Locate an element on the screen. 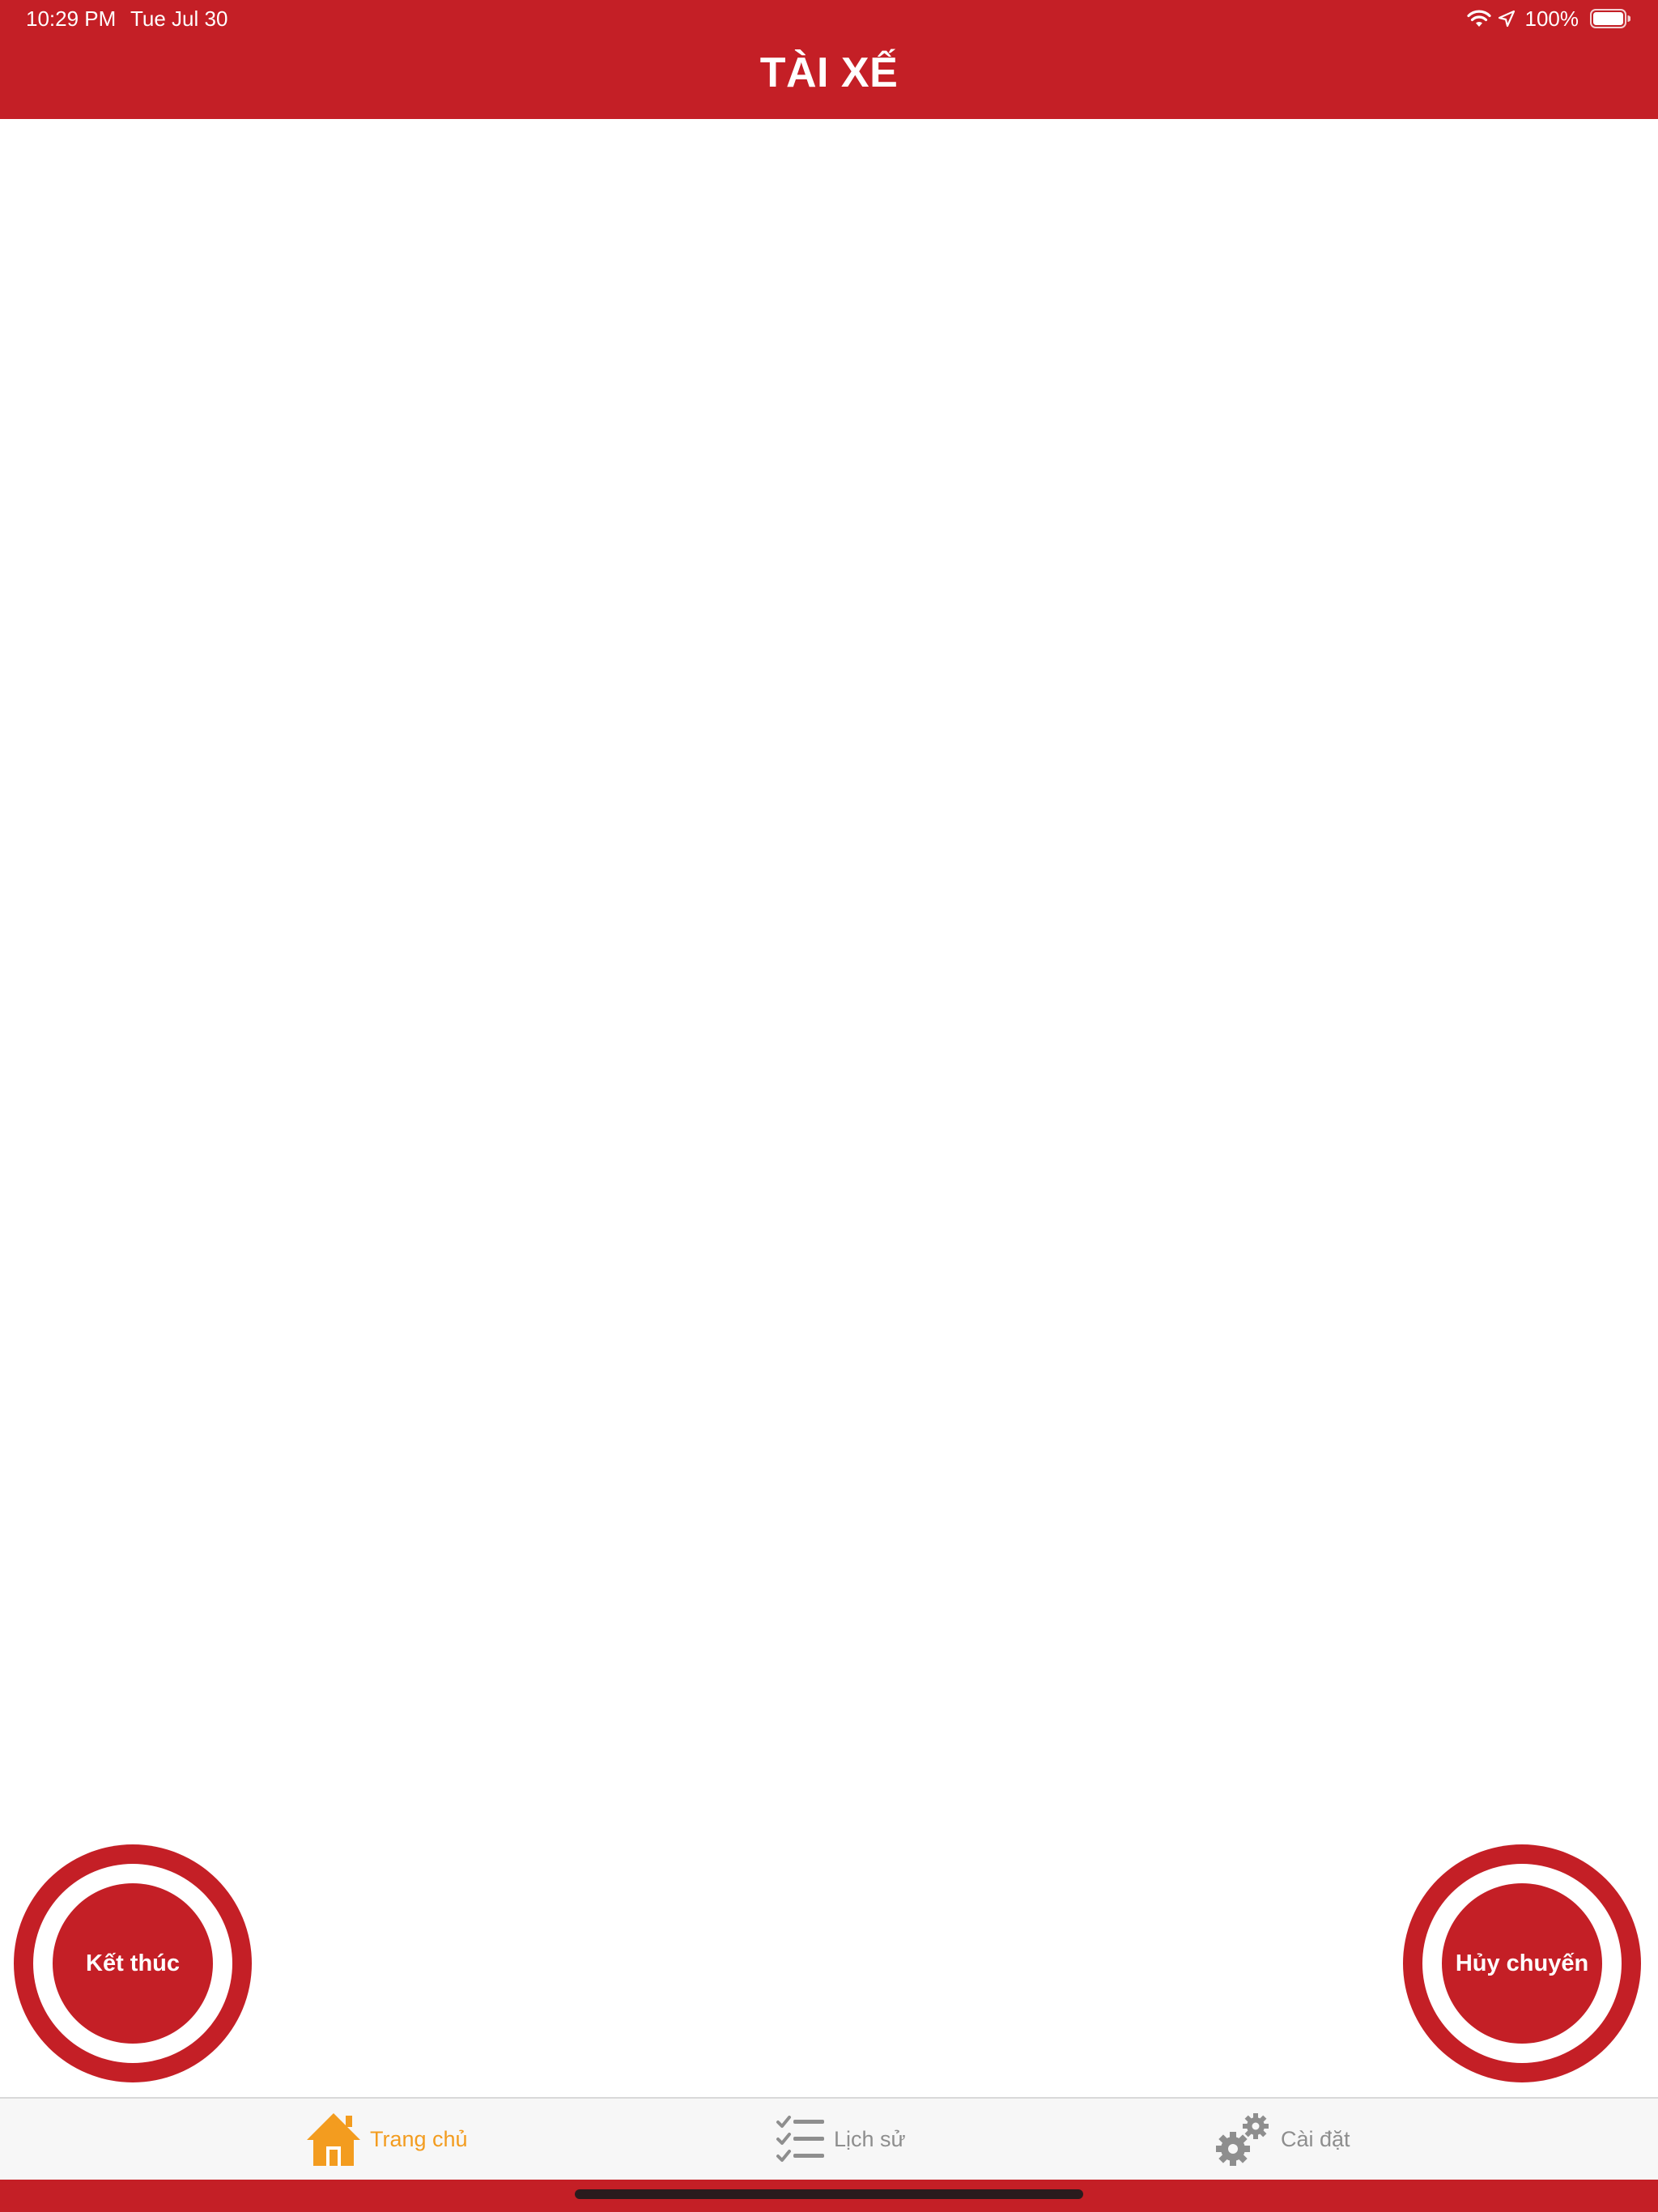 The height and width of the screenshot is (2212, 1658). tab-settings: Cài đặt is located at coordinates (1282, 2139).